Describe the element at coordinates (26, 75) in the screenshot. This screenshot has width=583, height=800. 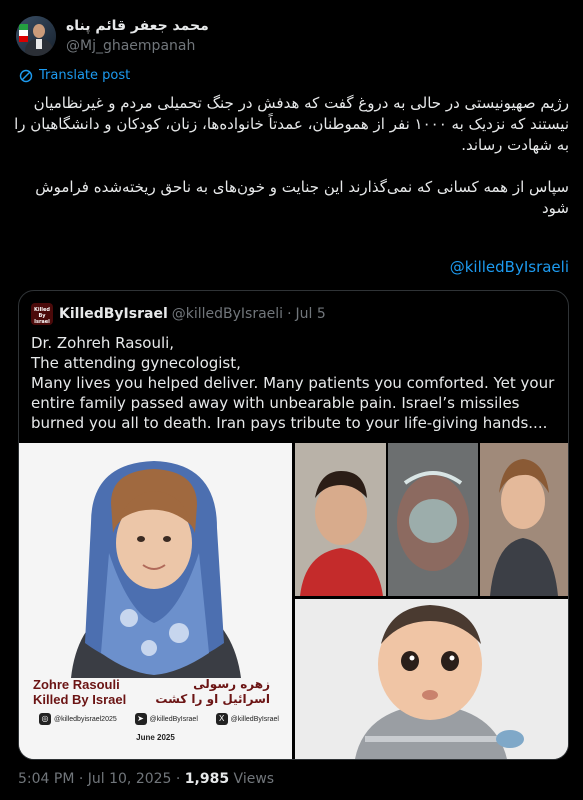
I see `translate-icon` at that location.